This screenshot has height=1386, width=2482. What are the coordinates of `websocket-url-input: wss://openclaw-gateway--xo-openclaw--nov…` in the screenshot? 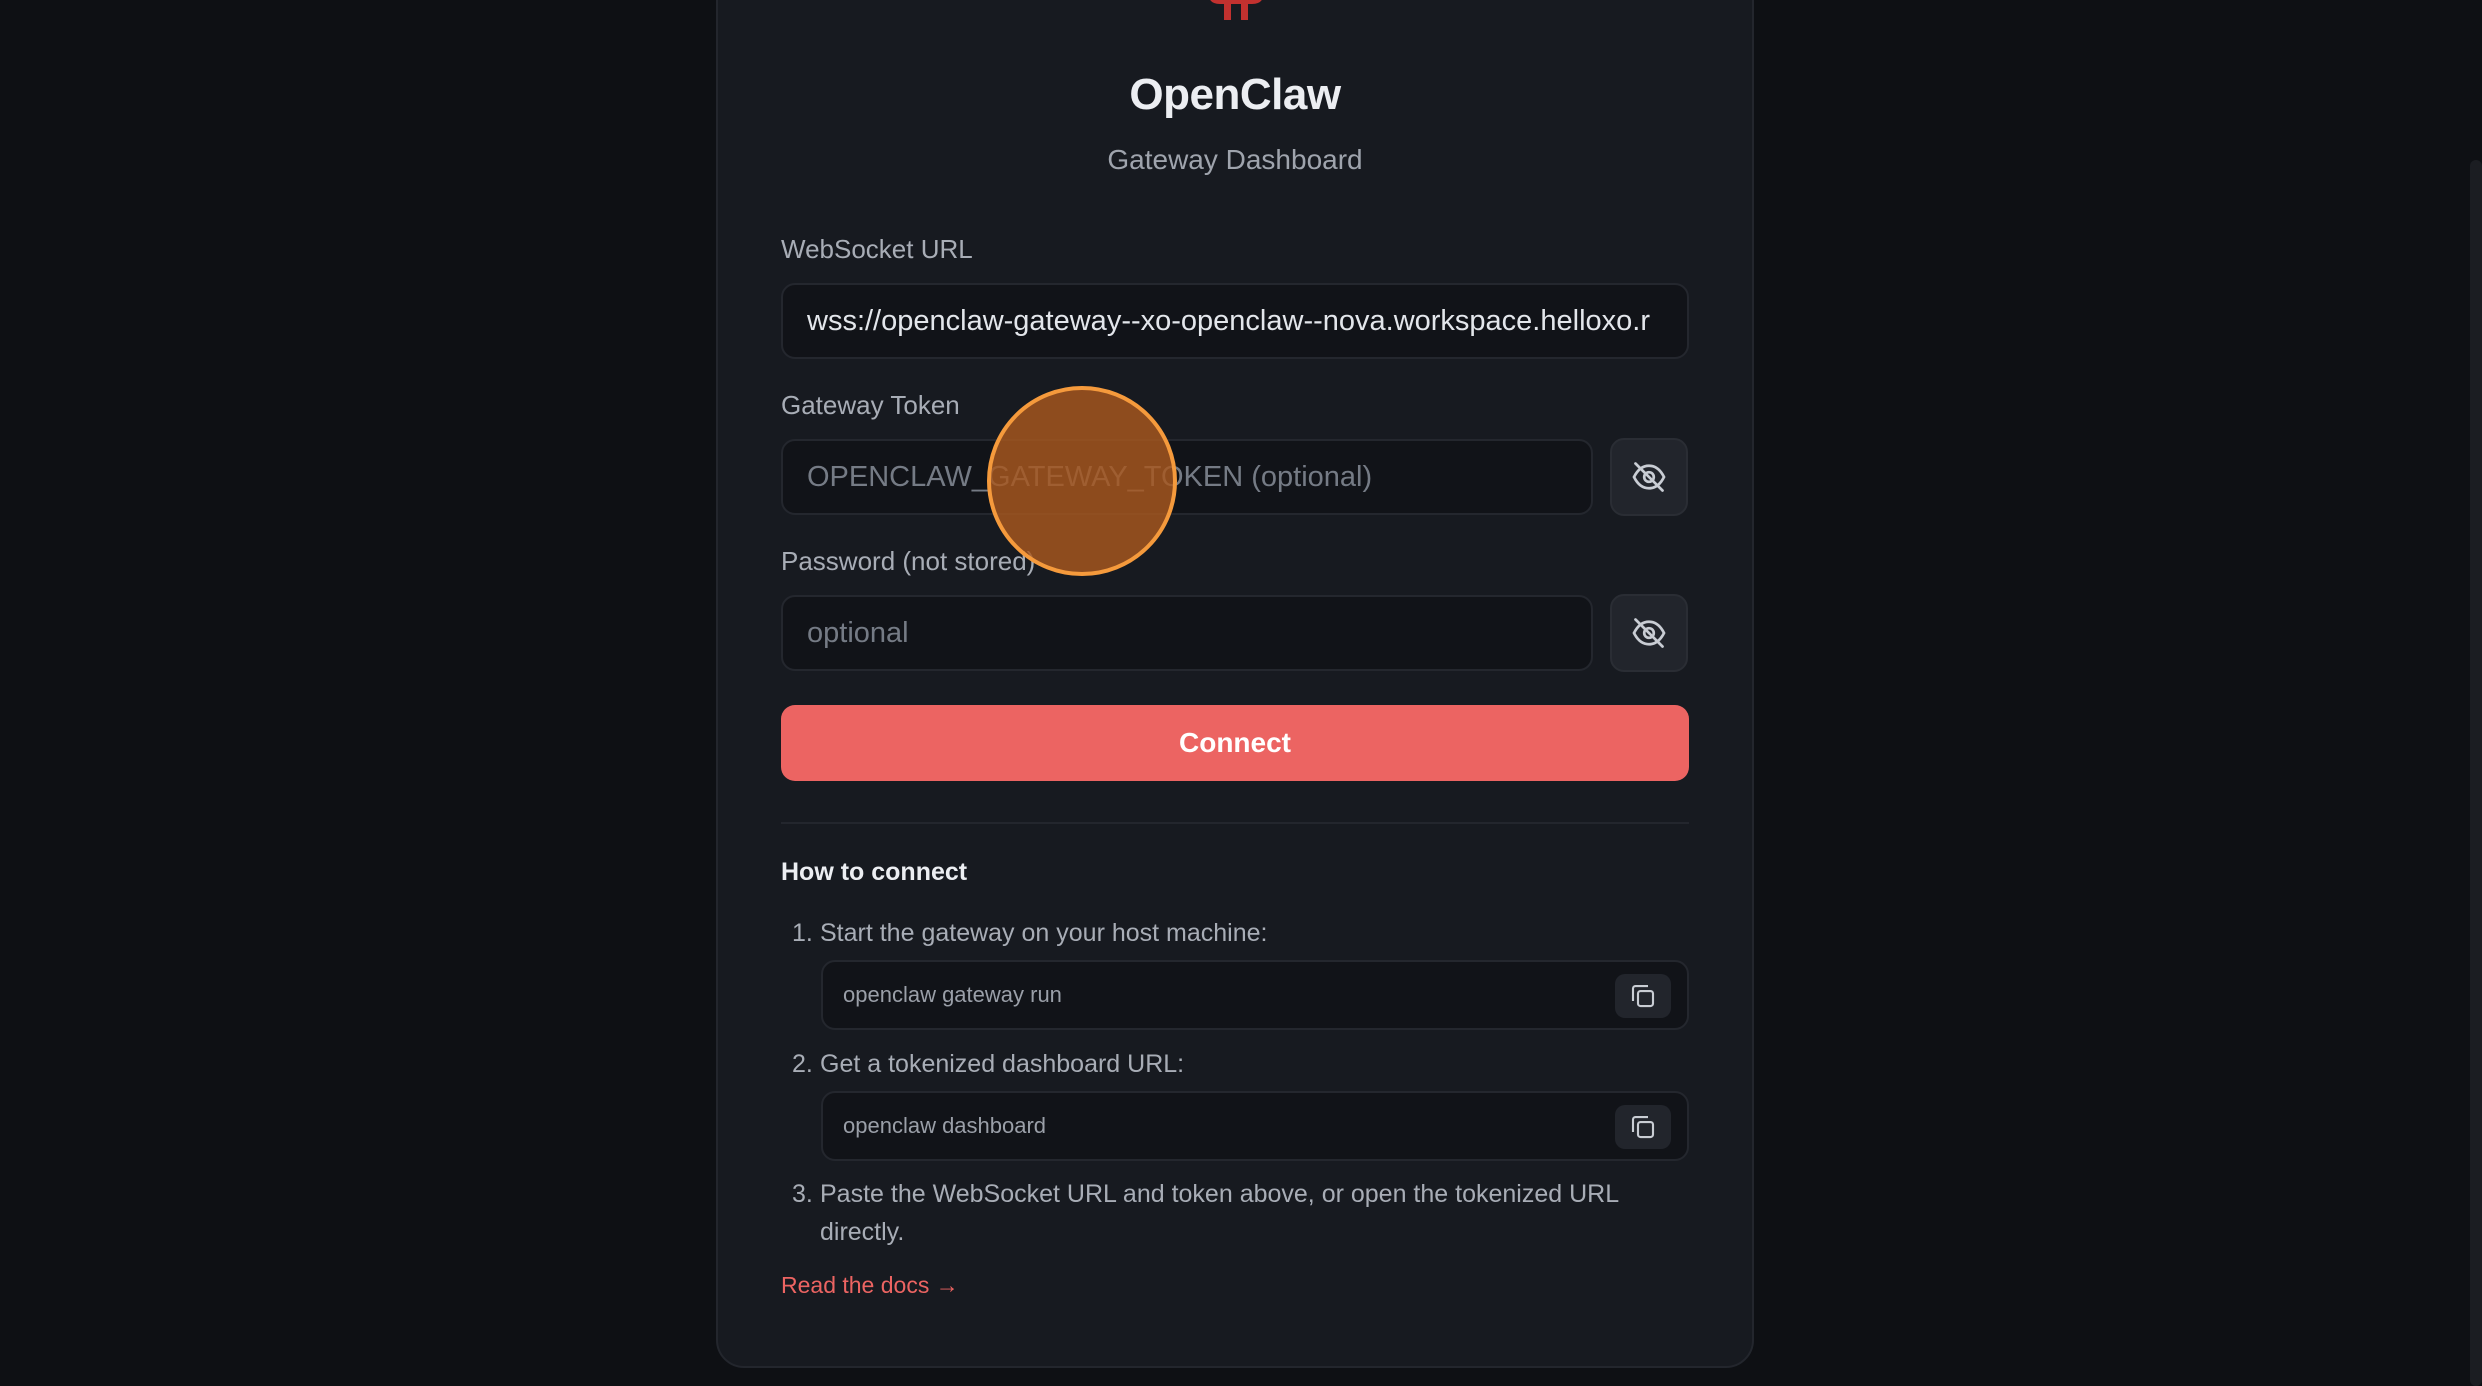 It's located at (1235, 321).